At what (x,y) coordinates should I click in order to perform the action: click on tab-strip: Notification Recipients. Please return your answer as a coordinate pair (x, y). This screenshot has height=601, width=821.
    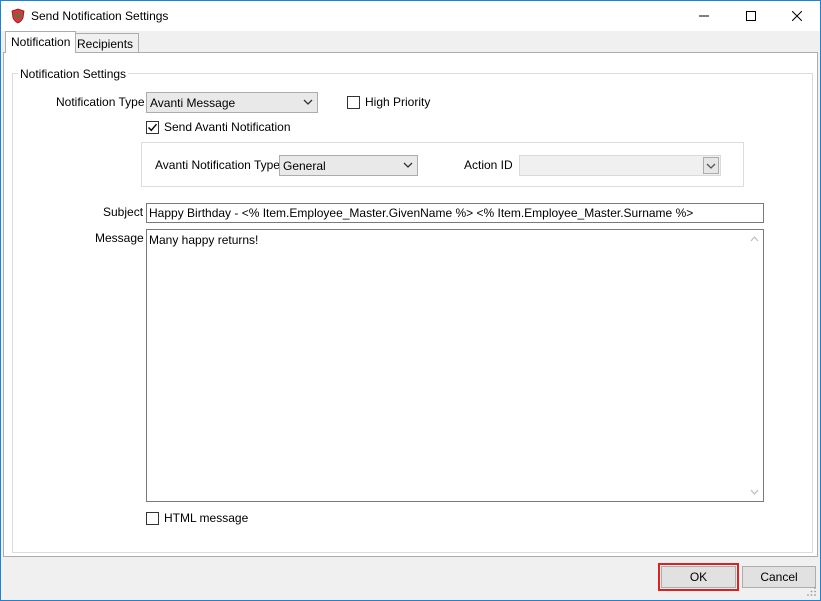
    Looking at the image, I should click on (410, 42).